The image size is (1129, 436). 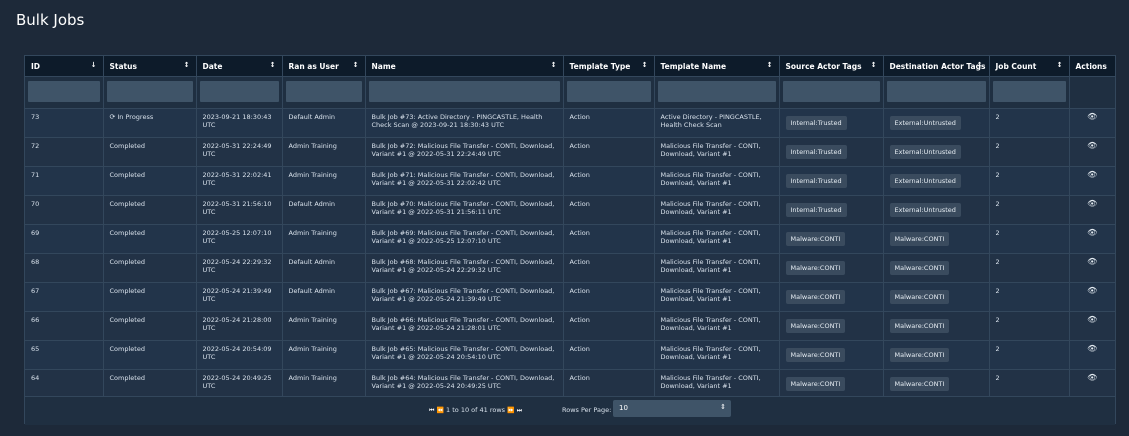 What do you see at coordinates (237, 179) in the screenshot?
I see `cell-text: 2022-05-31 22:02:41 UTC` at bounding box center [237, 179].